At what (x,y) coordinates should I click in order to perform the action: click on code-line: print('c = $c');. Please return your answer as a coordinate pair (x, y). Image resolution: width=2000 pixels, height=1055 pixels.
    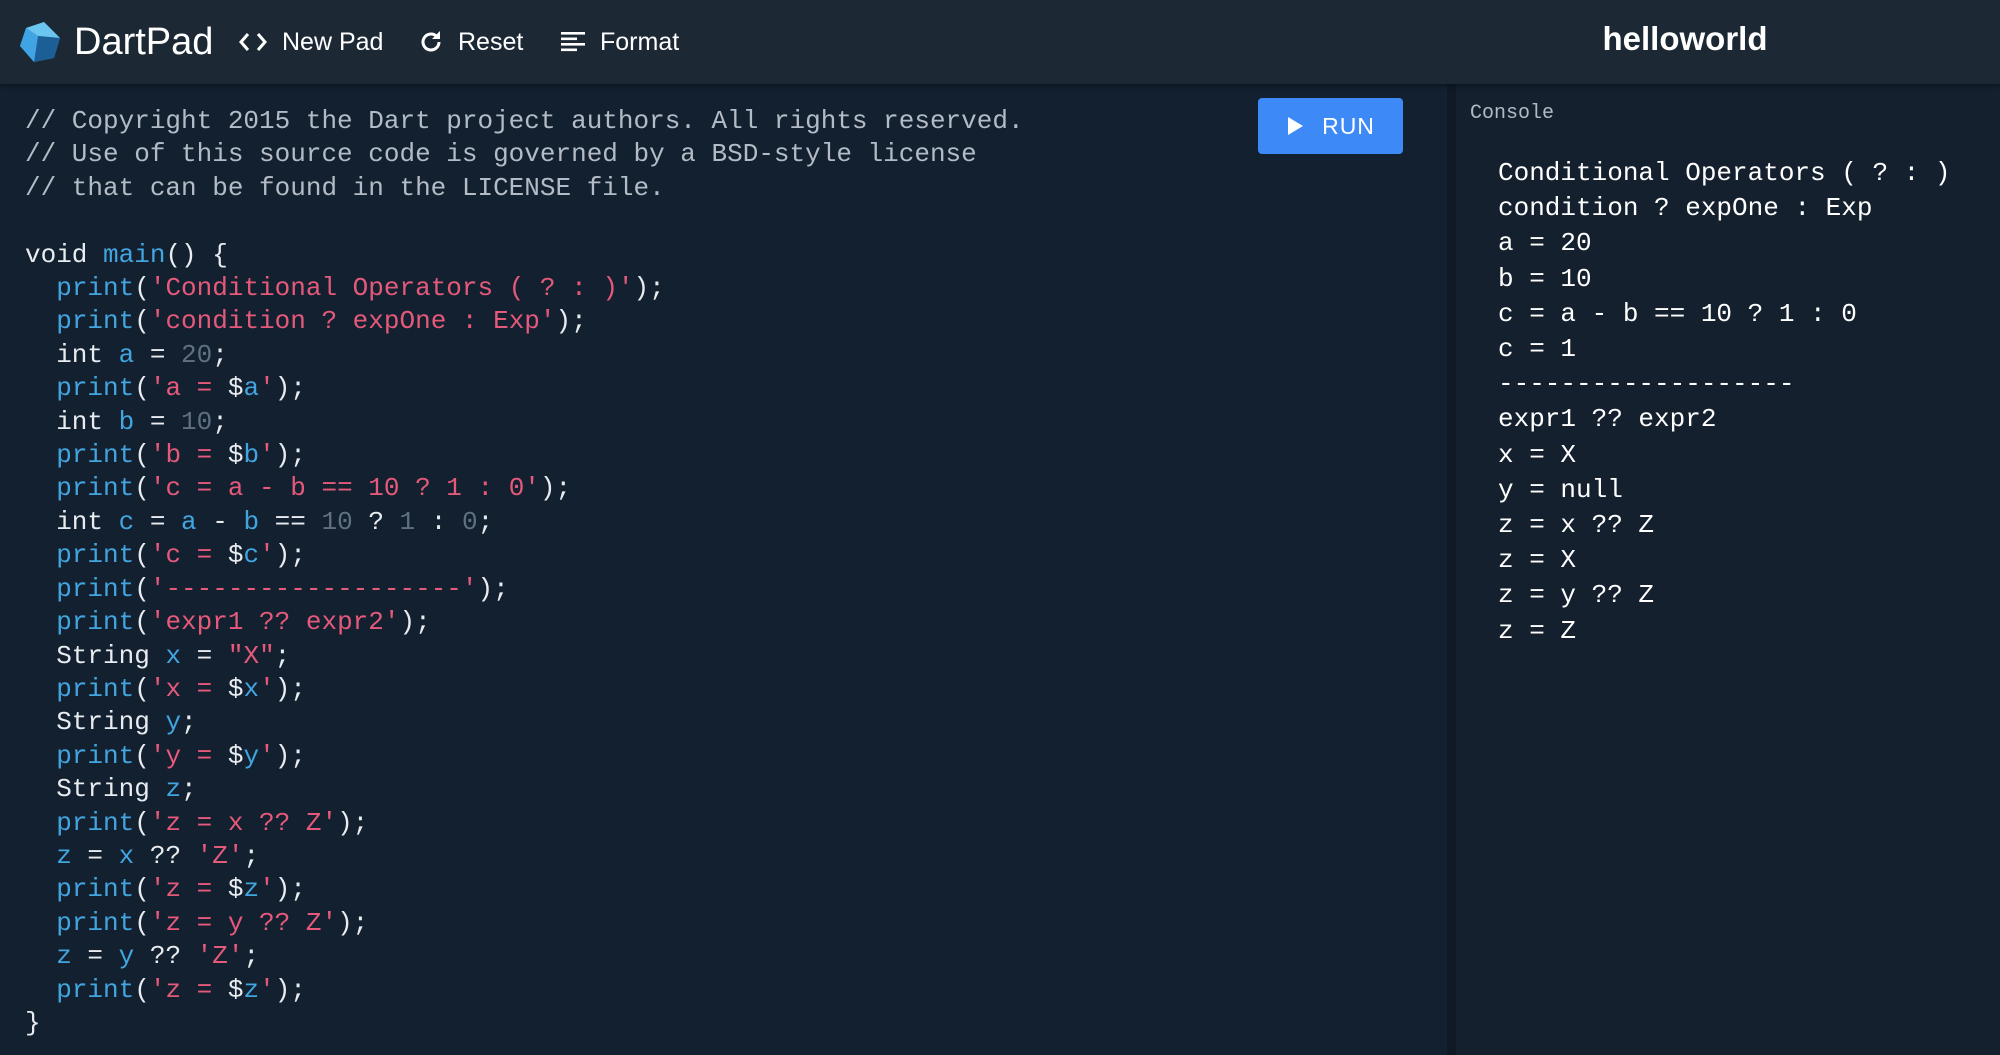
    Looking at the image, I should click on (524, 555).